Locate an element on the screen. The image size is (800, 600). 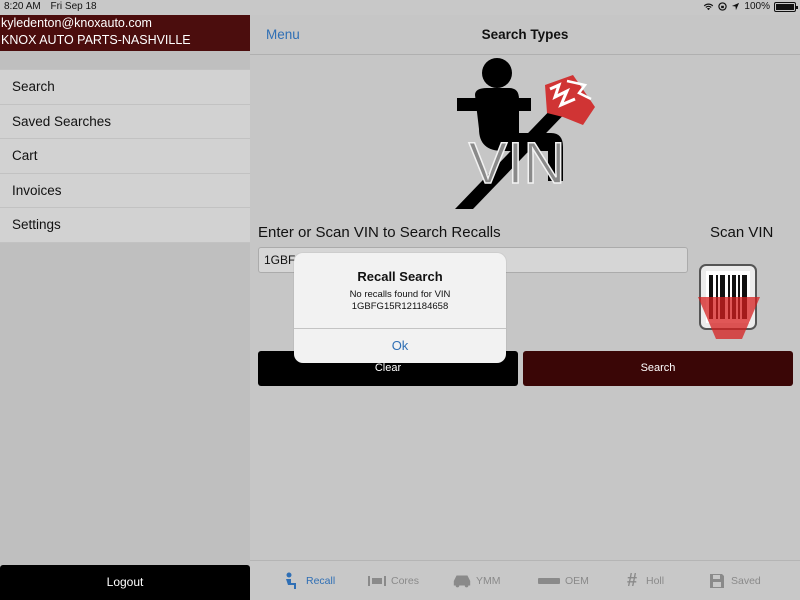
status-bar: 8:20 AM Fri Sep 18 100% is located at coordinates (400, 7).